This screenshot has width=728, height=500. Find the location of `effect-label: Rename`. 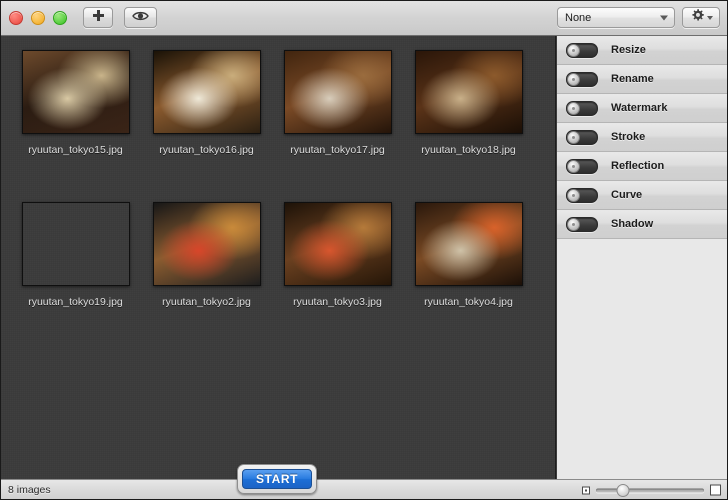

effect-label: Rename is located at coordinates (632, 79).